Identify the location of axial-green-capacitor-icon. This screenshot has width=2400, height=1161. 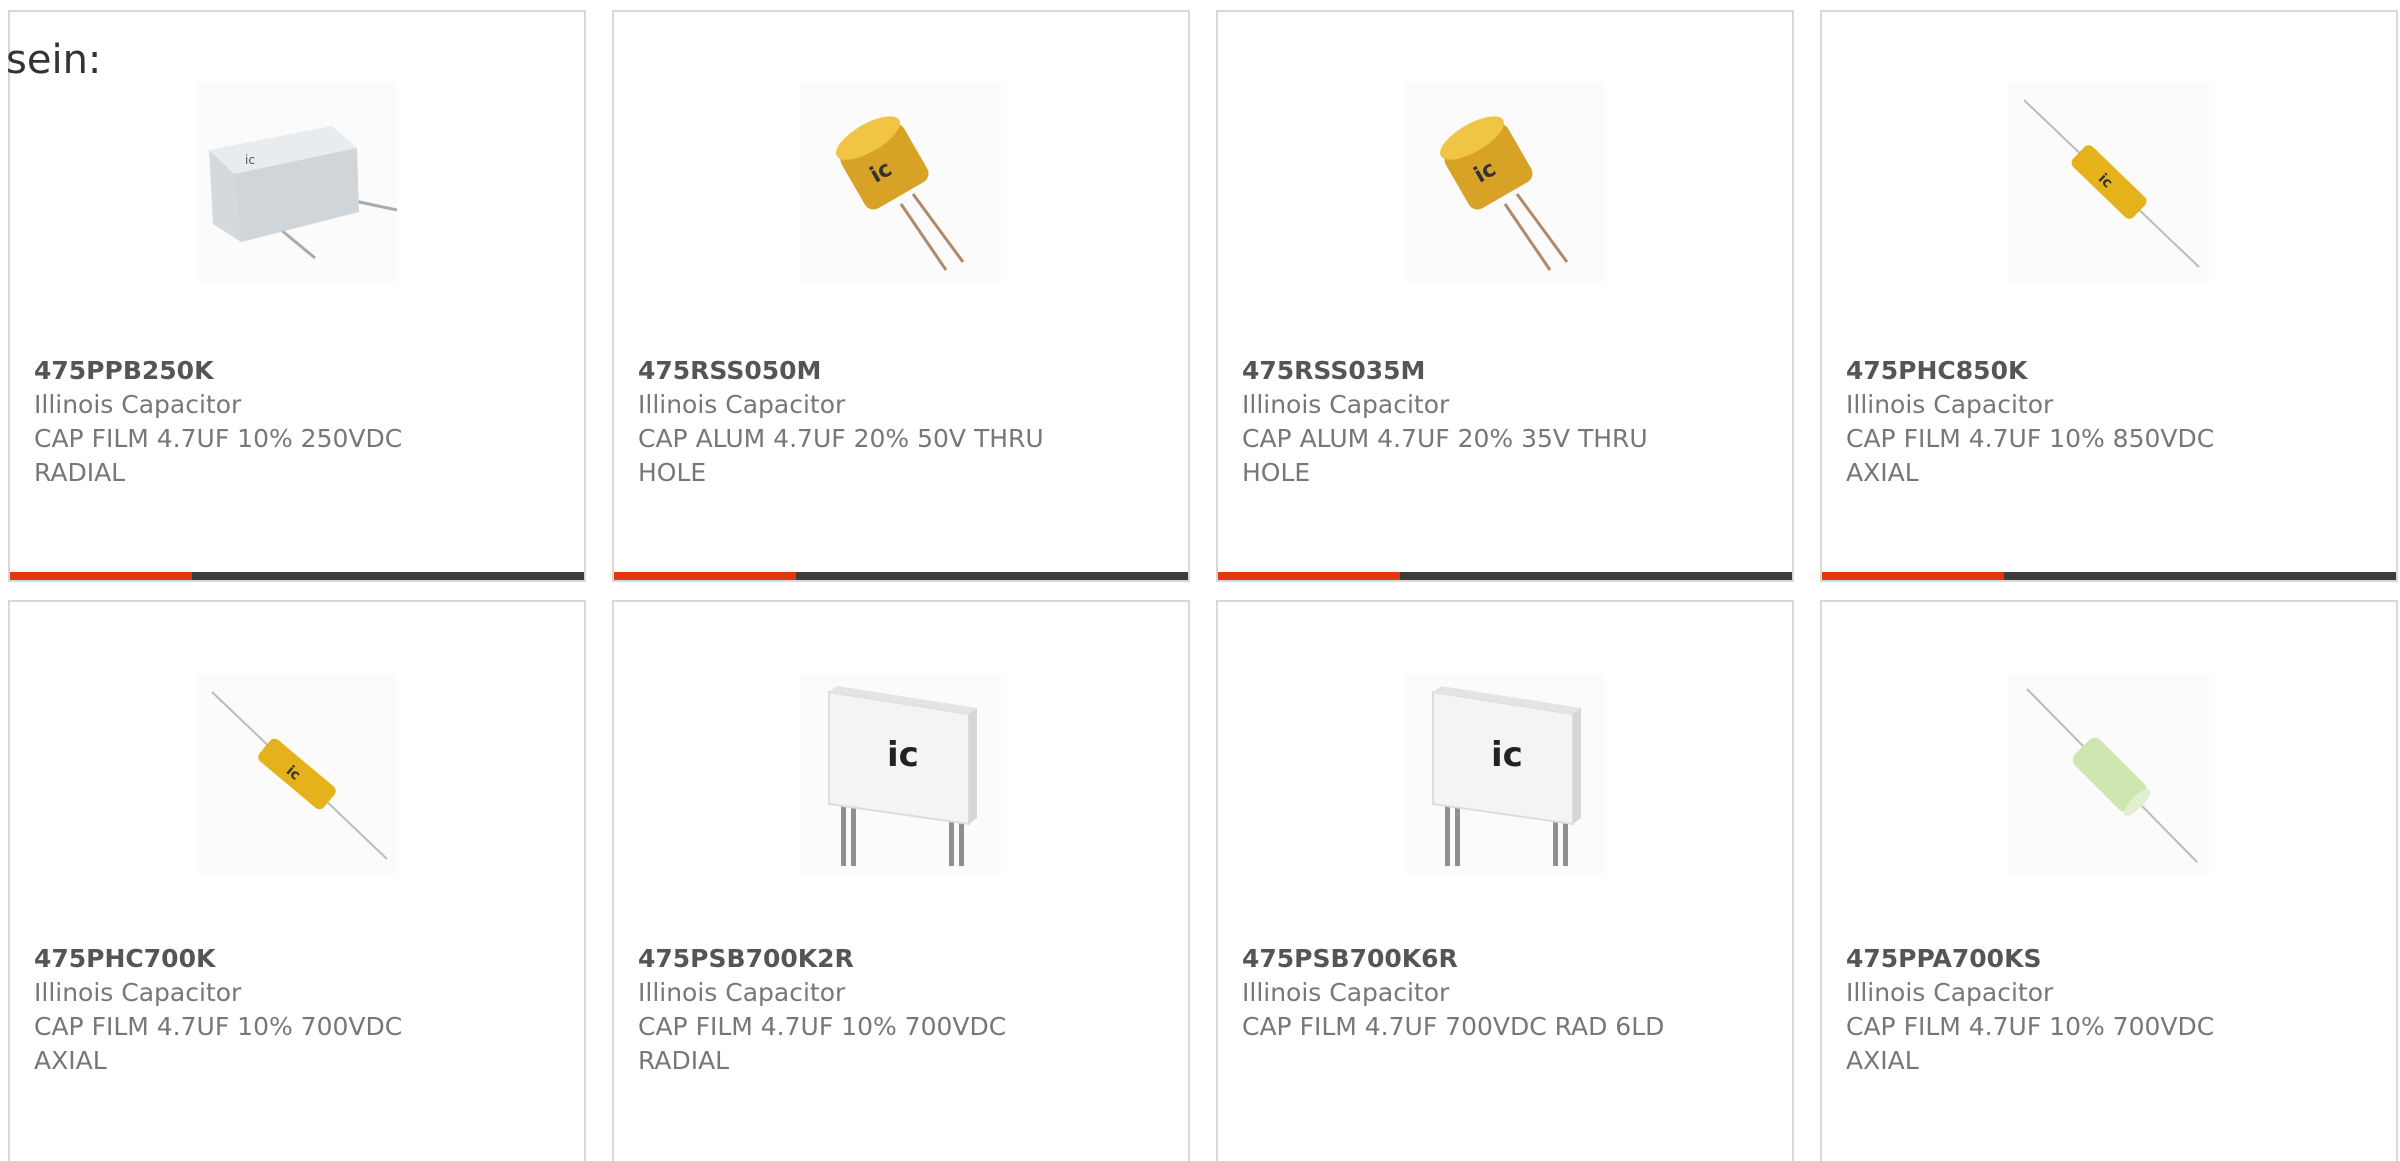
(2112, 775).